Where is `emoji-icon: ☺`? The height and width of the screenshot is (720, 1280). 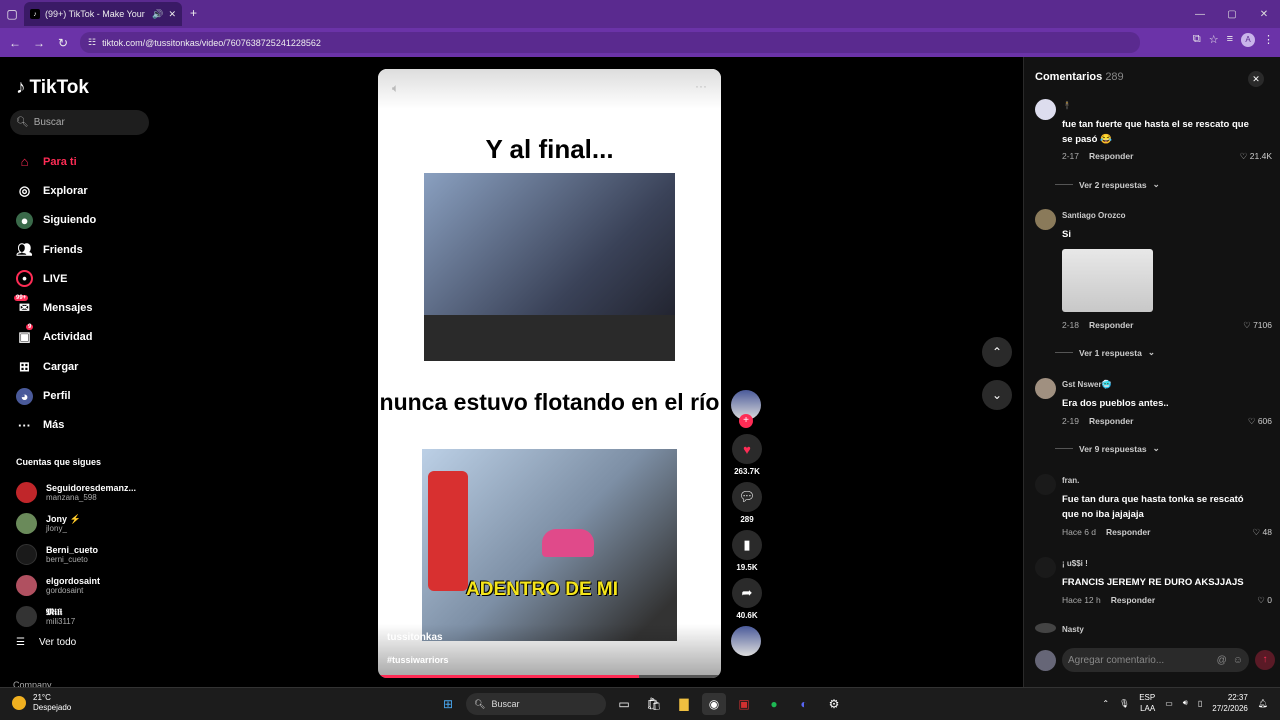 emoji-icon: ☺ is located at coordinates (1238, 660).